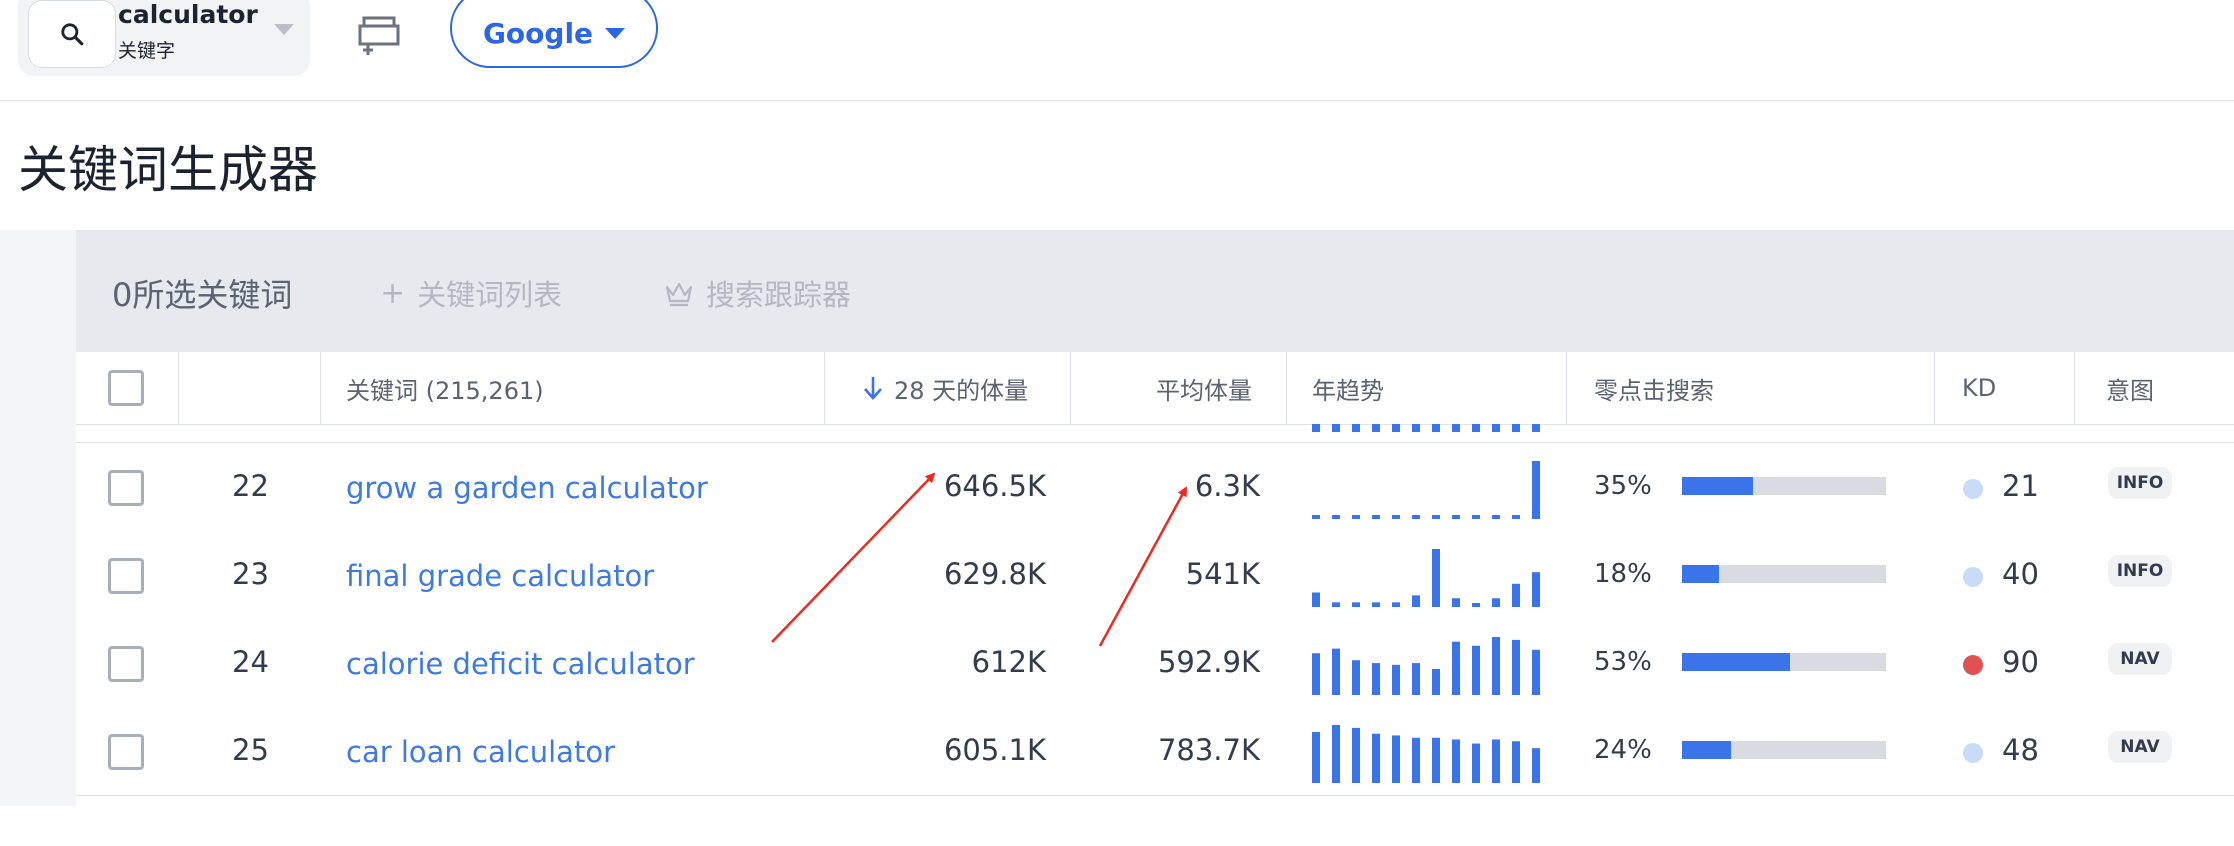 The image size is (2234, 846). What do you see at coordinates (2020, 662) in the screenshot?
I see `kd-value: 90` at bounding box center [2020, 662].